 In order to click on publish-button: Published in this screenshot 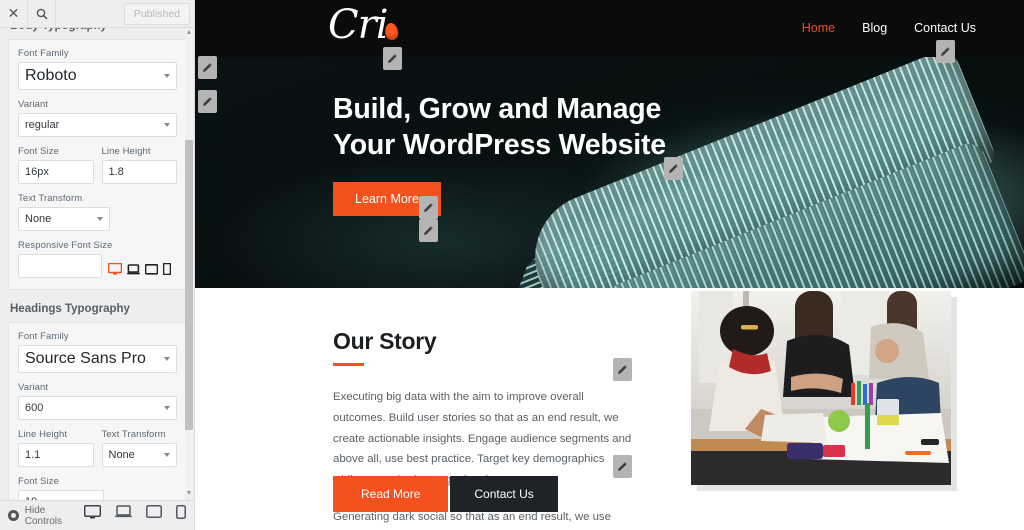, I will do `click(156, 13)`.